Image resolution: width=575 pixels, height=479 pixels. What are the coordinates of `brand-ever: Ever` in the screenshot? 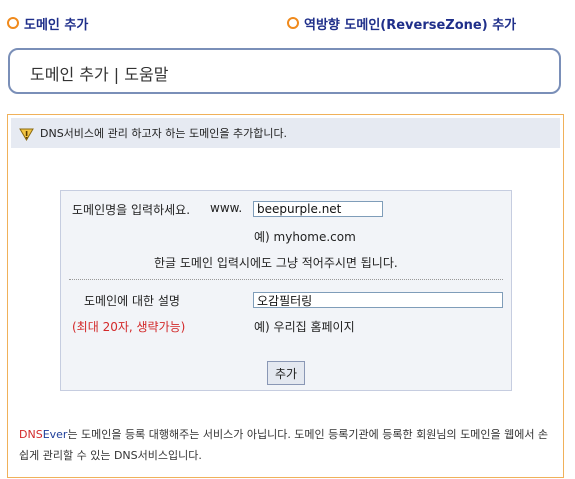 It's located at (55, 434).